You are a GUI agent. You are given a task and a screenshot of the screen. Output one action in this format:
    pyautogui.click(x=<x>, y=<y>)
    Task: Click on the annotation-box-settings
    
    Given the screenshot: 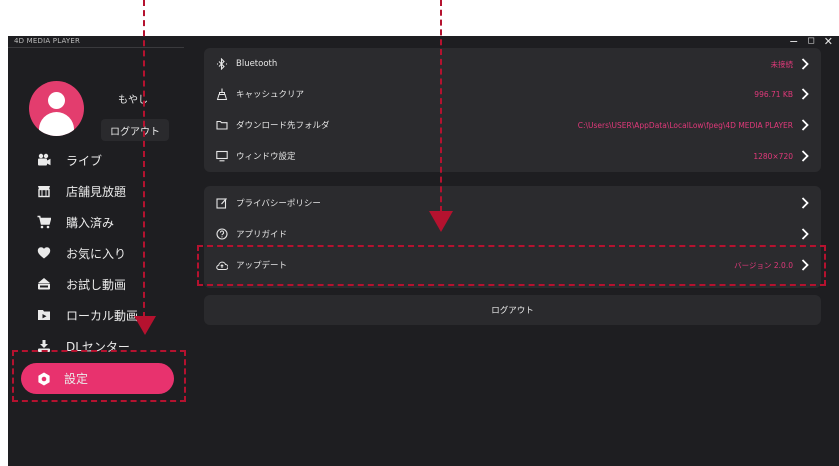 What is the action you would take?
    pyautogui.click(x=99, y=376)
    